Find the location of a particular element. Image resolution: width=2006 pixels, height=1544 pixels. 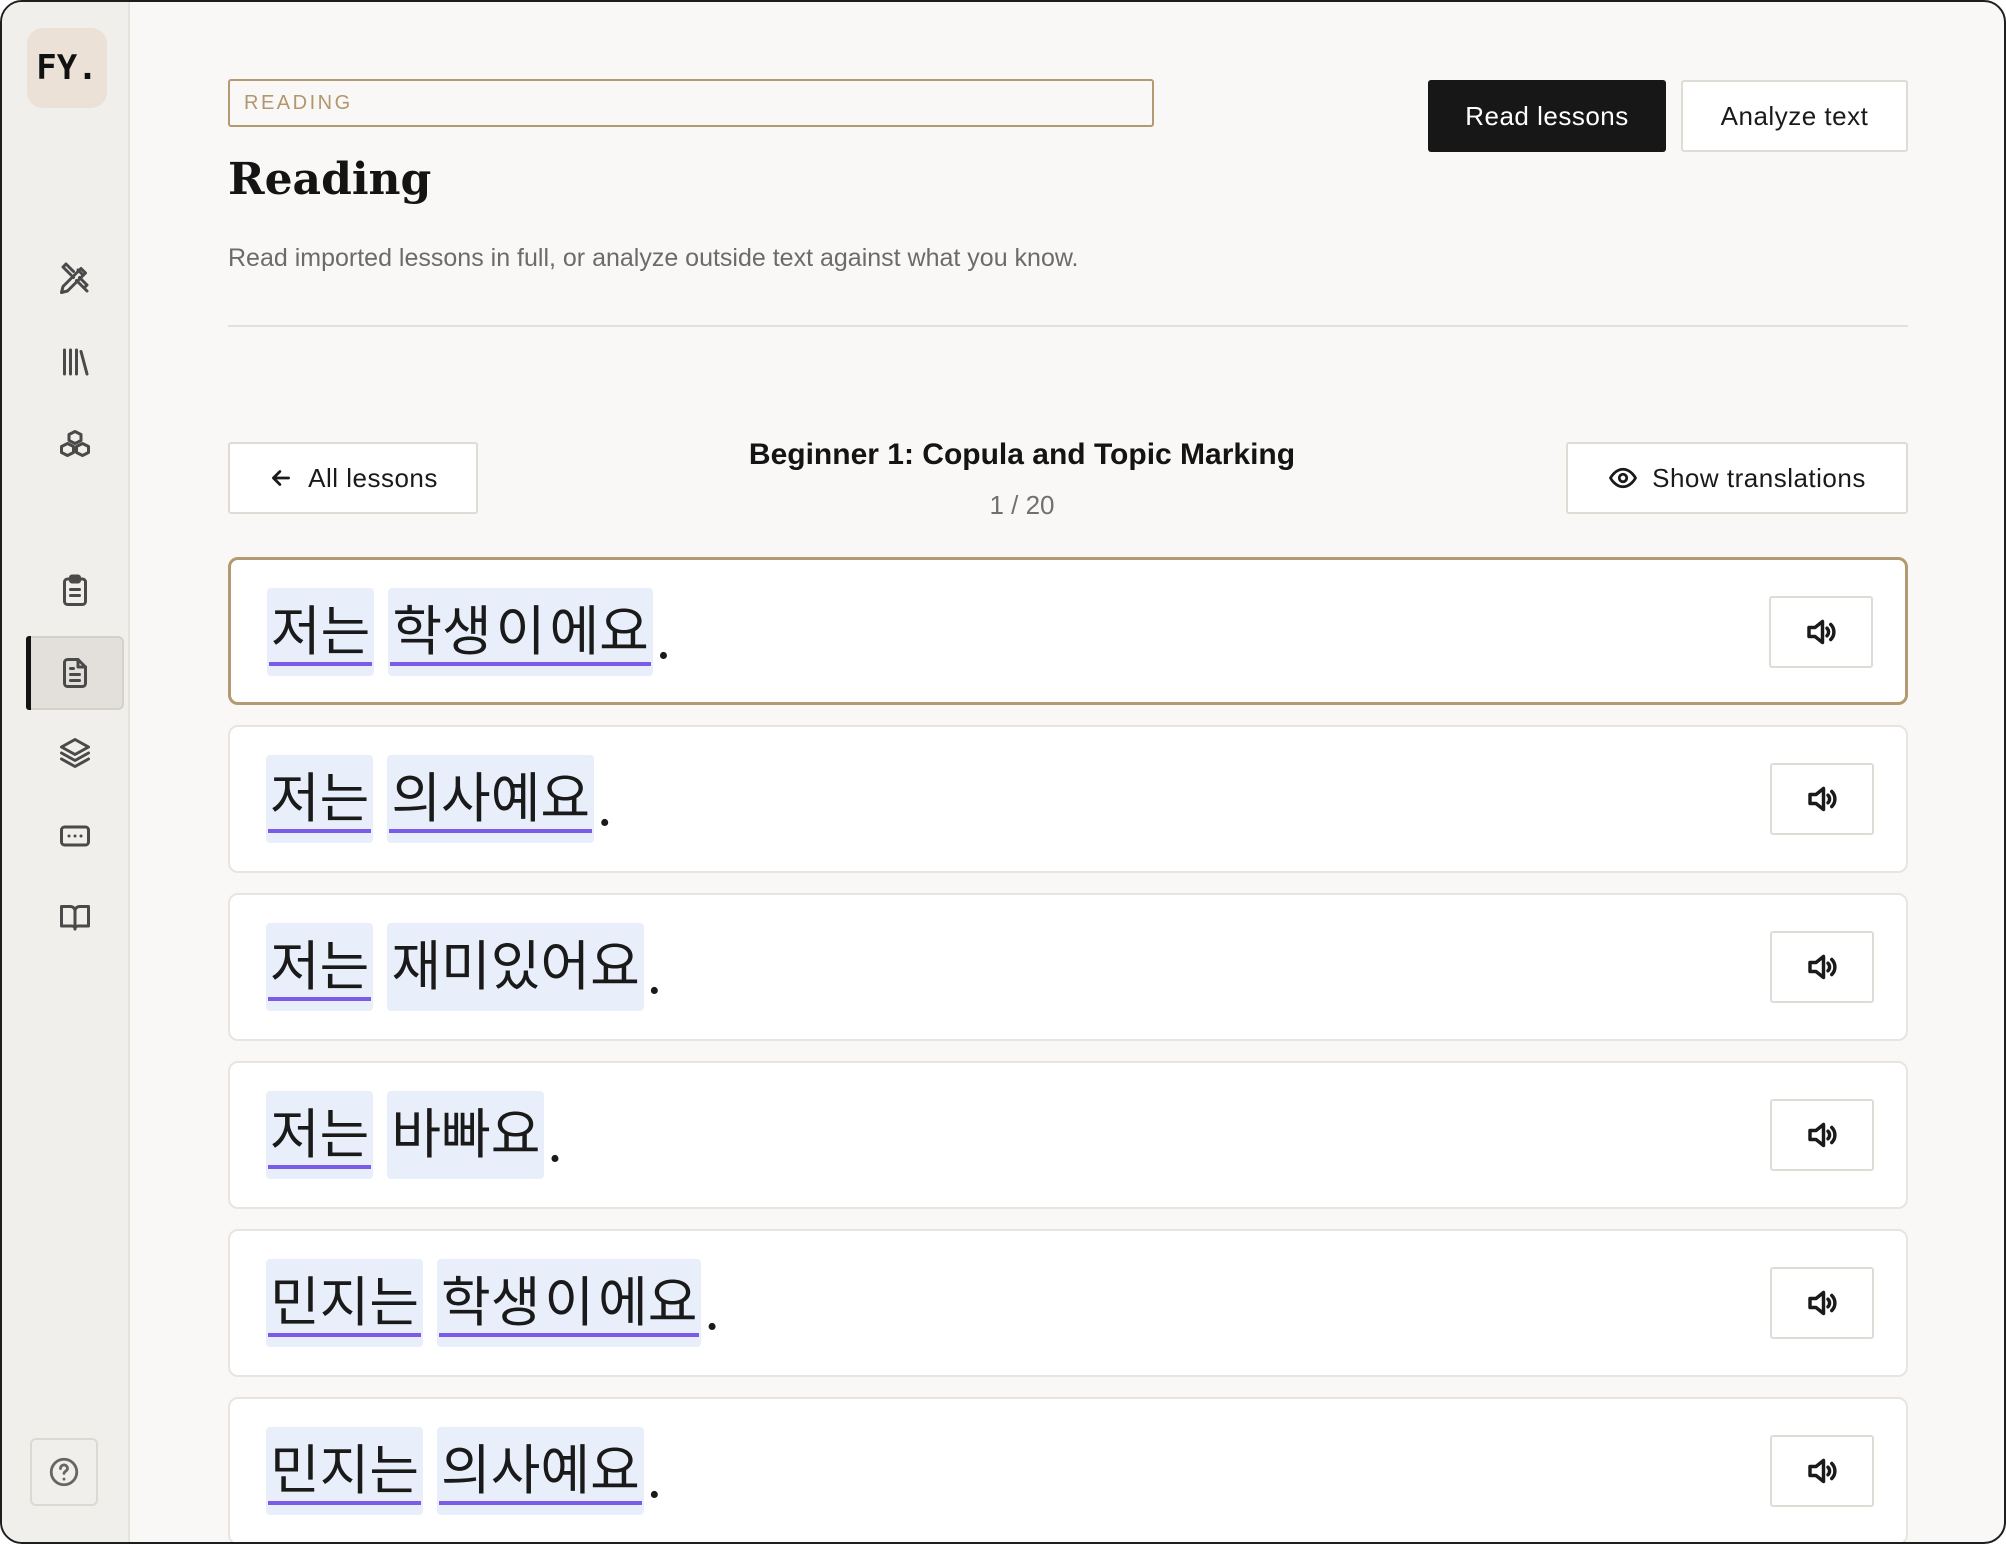

sentence-card: 저는 의사예요. is located at coordinates (1068, 799).